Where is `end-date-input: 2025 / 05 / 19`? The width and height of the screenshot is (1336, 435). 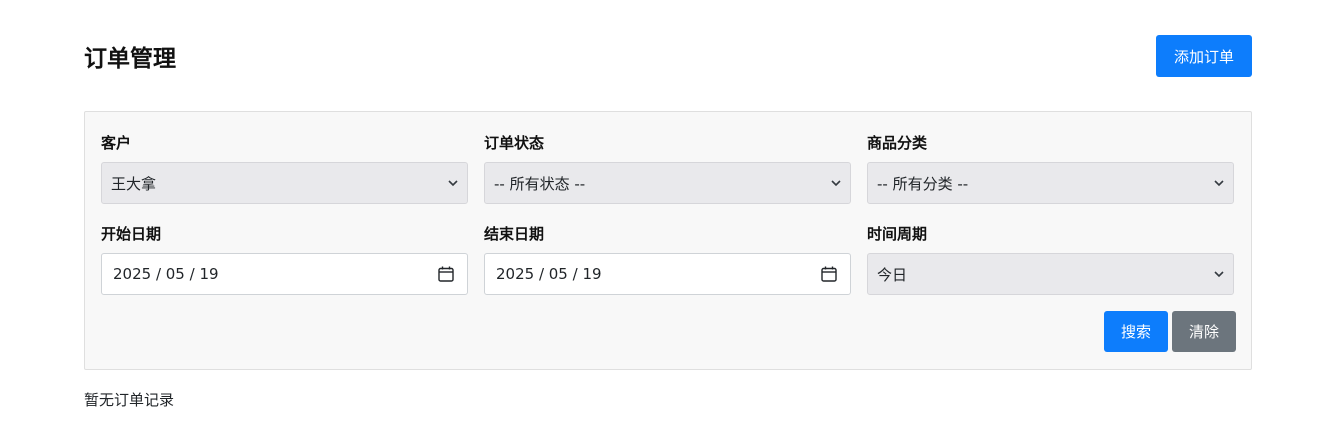
end-date-input: 2025 / 05 / 19 is located at coordinates (667, 274).